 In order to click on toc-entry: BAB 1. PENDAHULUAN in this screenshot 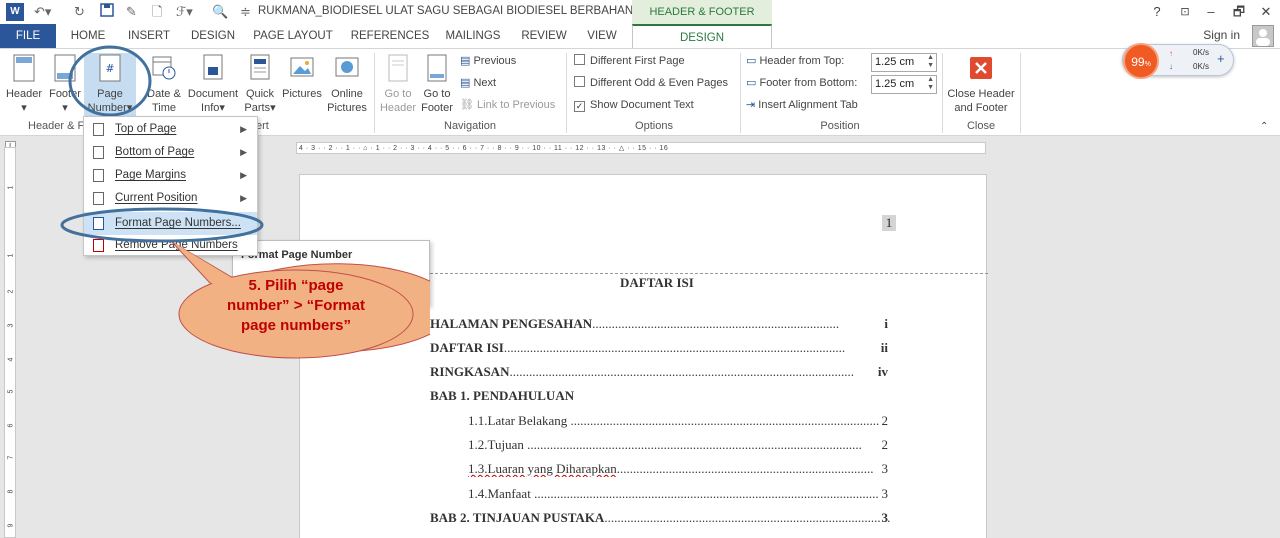, I will do `click(502, 396)`.